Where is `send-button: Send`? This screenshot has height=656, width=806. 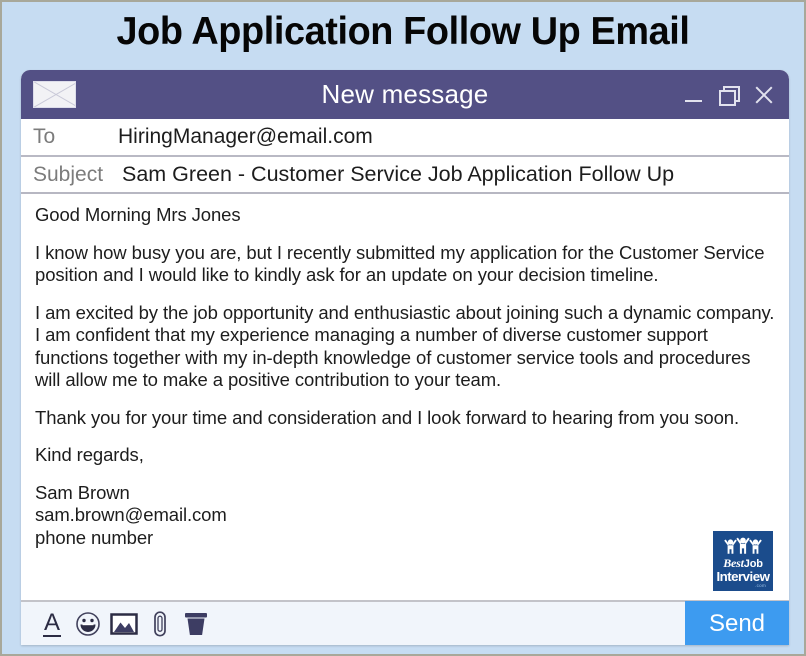 send-button: Send is located at coordinates (737, 623).